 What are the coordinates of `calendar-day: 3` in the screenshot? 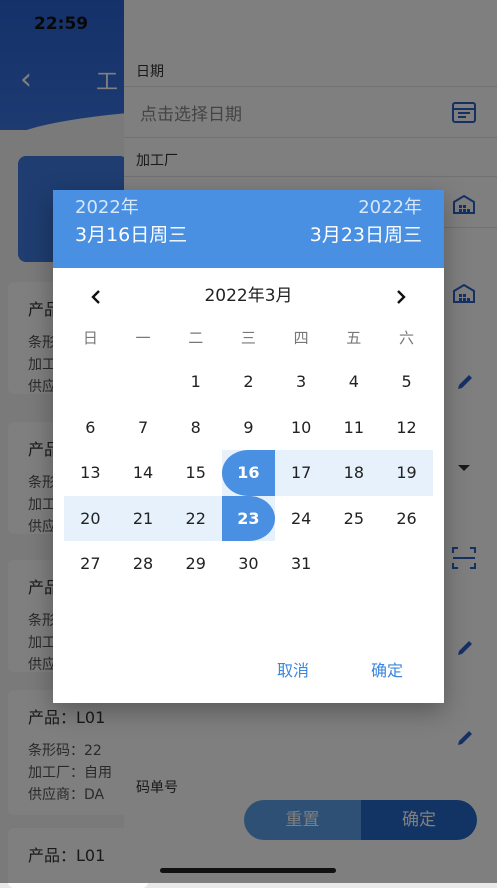 It's located at (301, 381).